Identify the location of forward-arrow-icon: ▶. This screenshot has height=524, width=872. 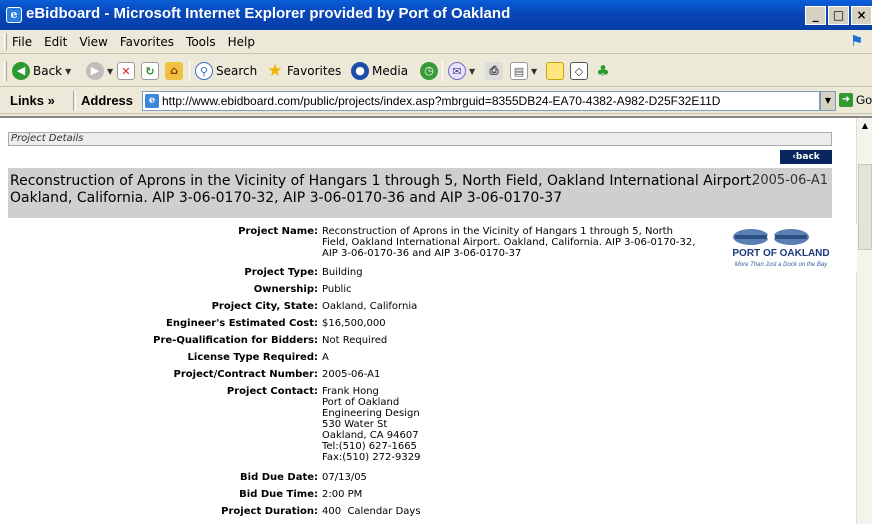
(95, 71).